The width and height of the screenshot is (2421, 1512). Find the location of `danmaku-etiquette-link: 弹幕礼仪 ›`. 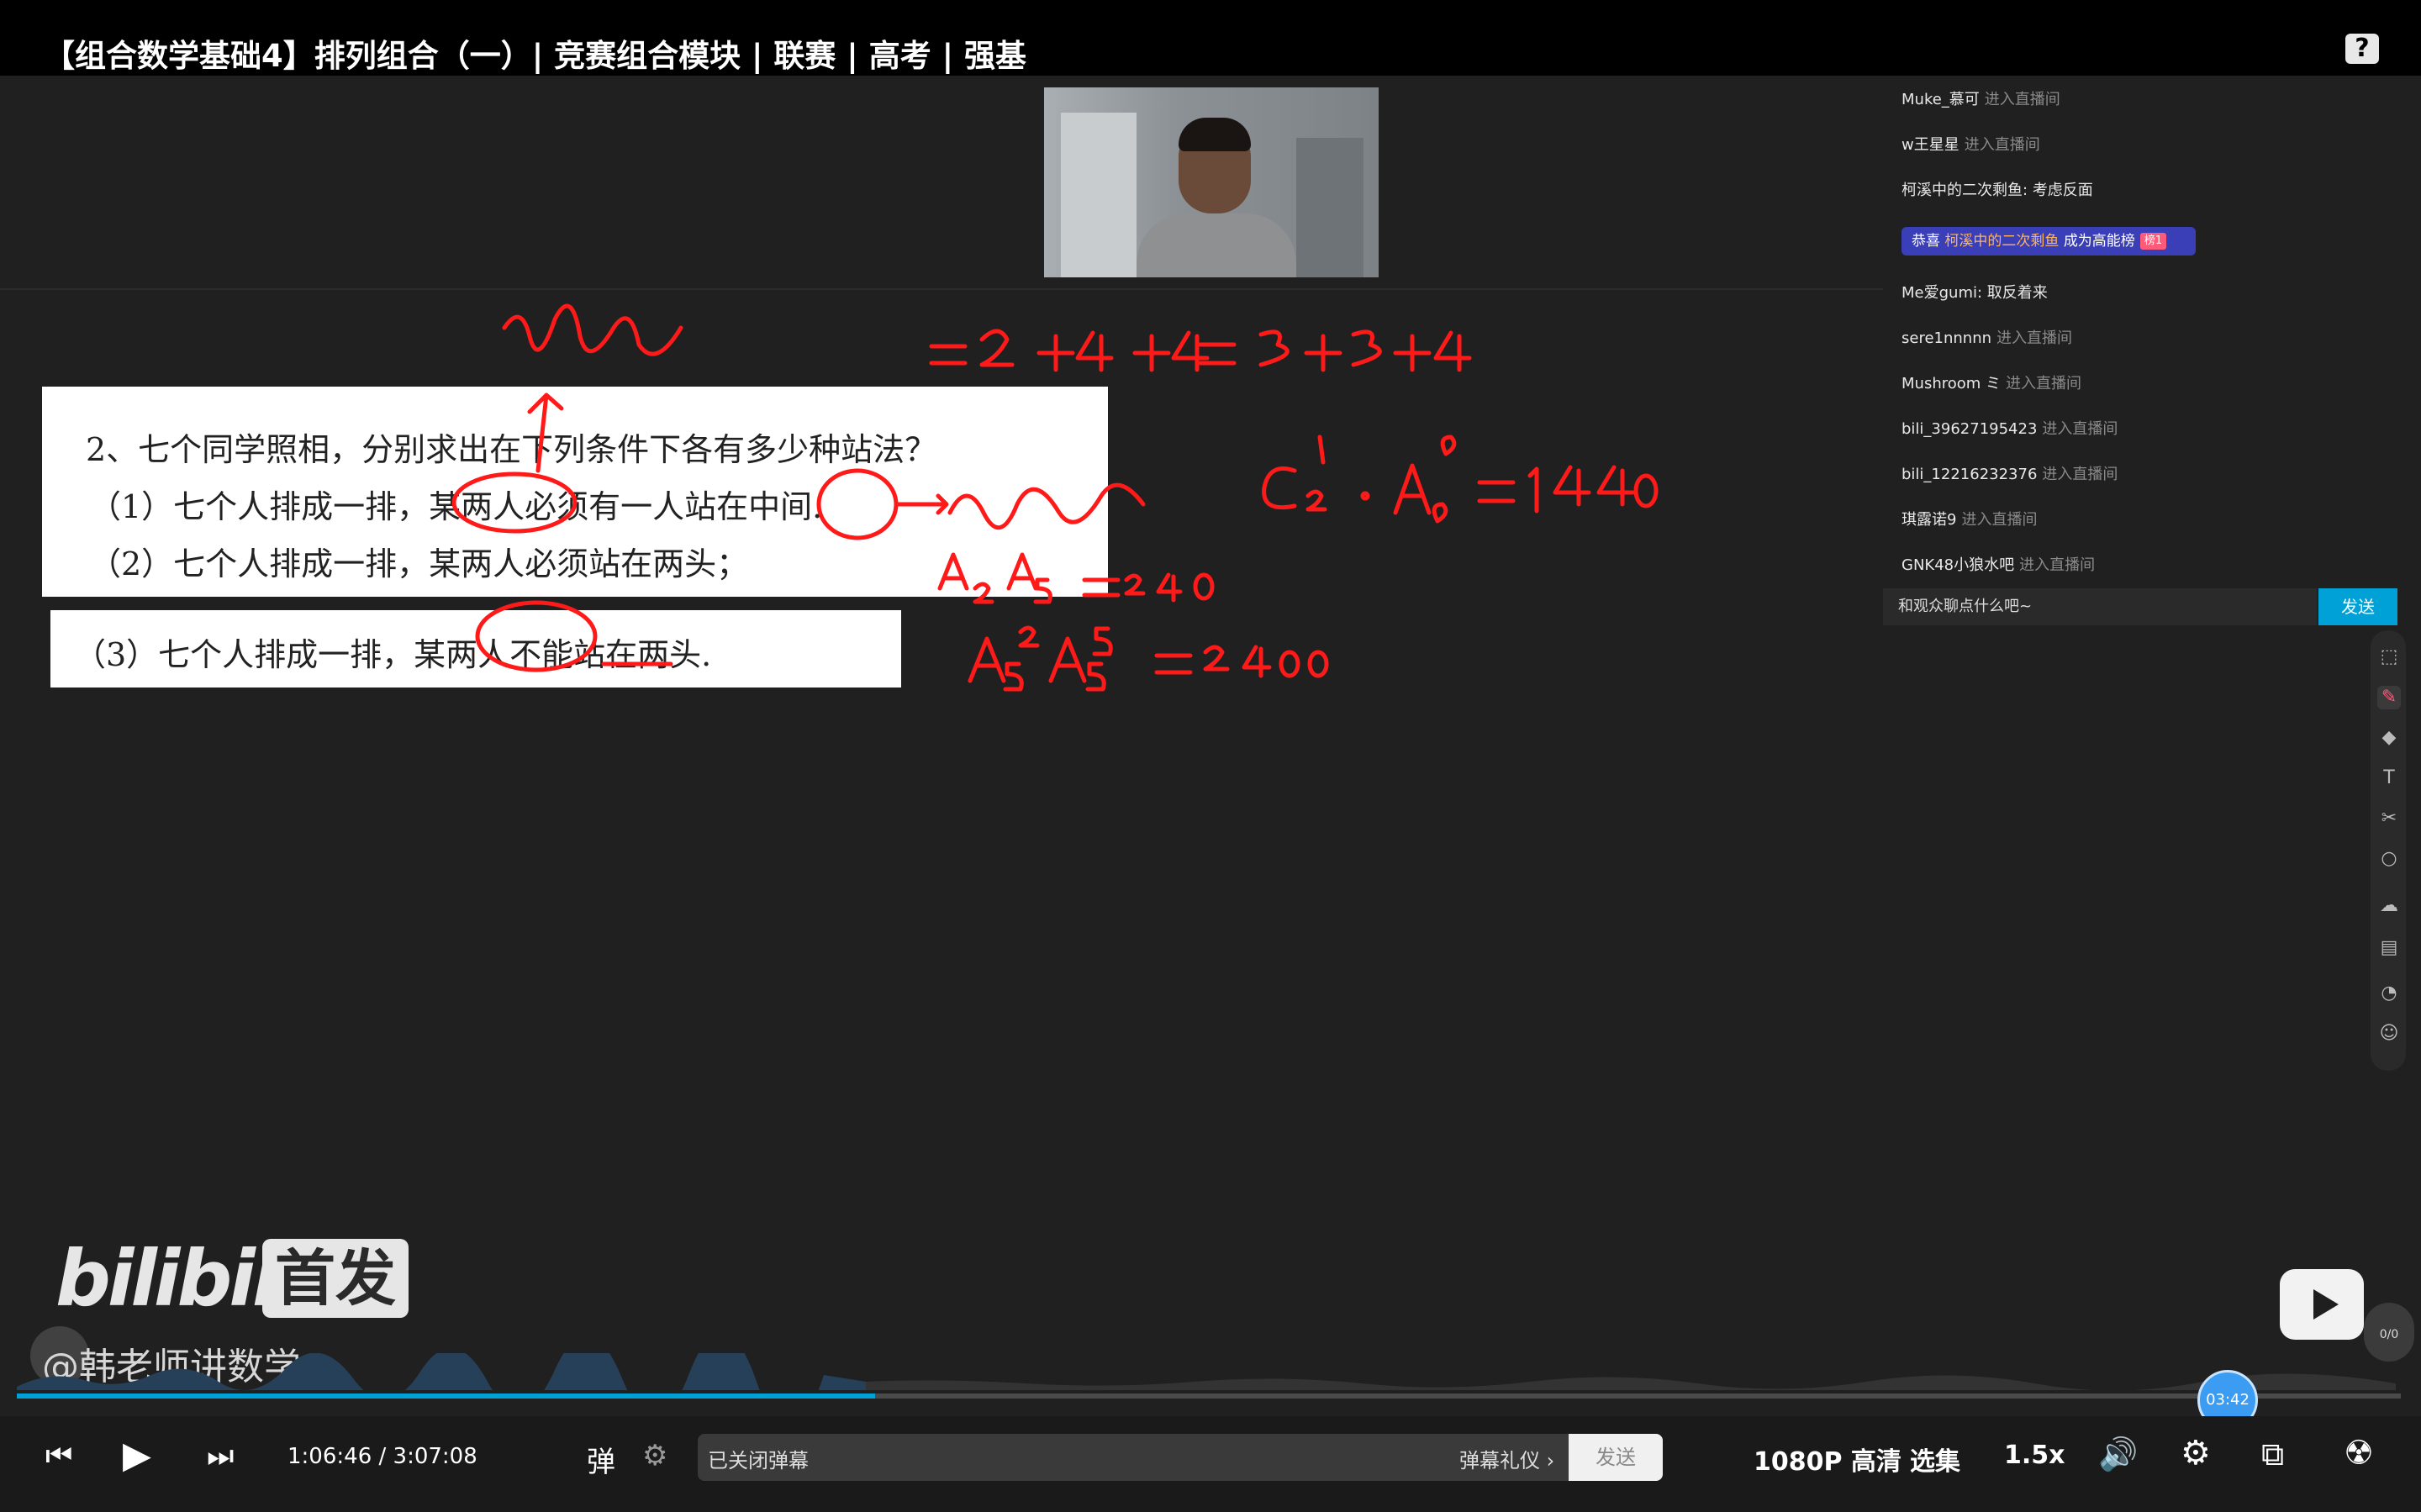

danmaku-etiquette-link: 弹幕礼仪 › is located at coordinates (1506, 1458).